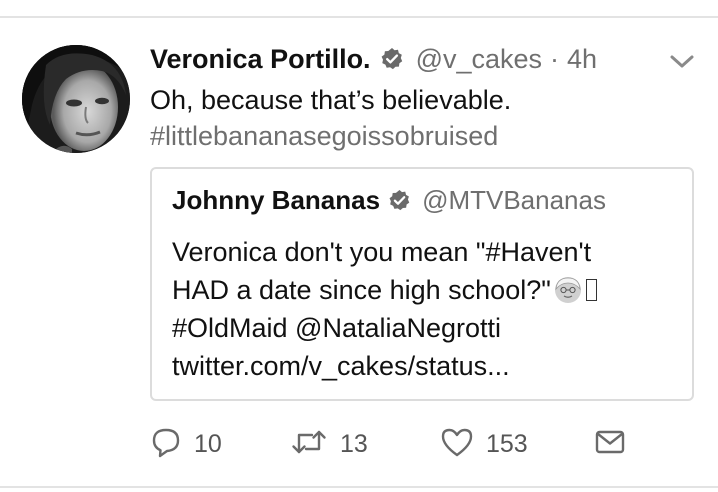 The image size is (718, 492). Describe the element at coordinates (208, 443) in the screenshot. I see `reply-count: 10` at that location.